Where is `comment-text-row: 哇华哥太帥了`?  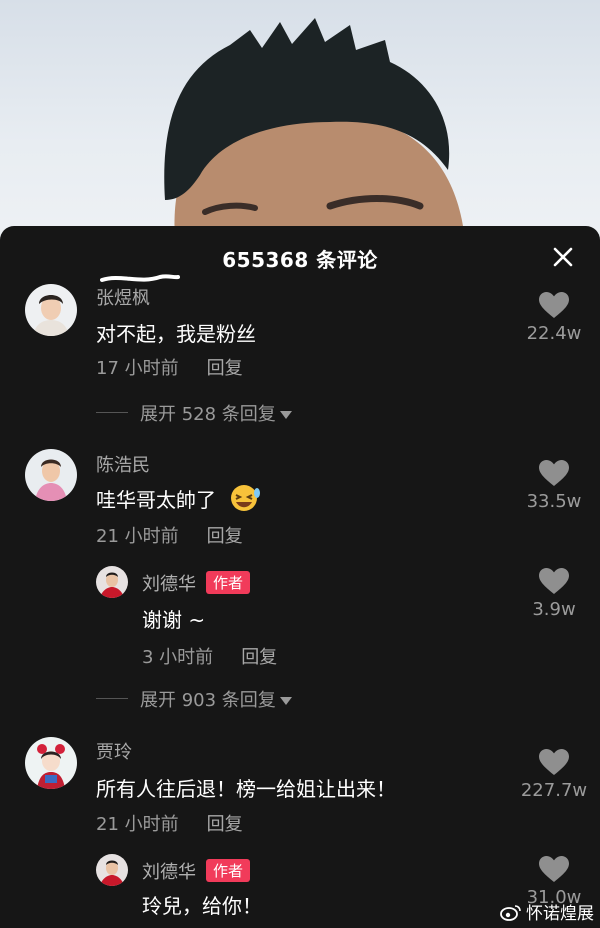 comment-text-row: 哇华哥太帥了 is located at coordinates (179, 498).